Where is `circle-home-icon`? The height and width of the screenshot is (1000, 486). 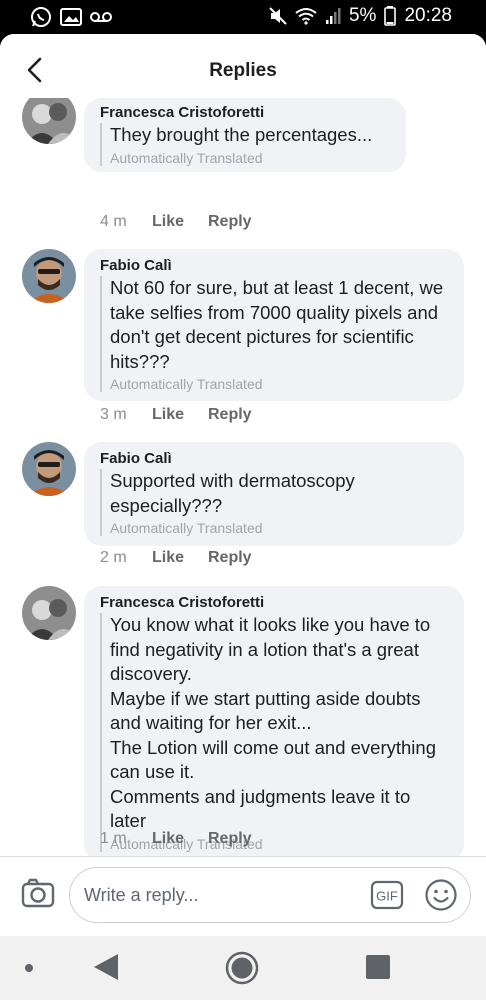
circle-home-icon is located at coordinates (242, 968).